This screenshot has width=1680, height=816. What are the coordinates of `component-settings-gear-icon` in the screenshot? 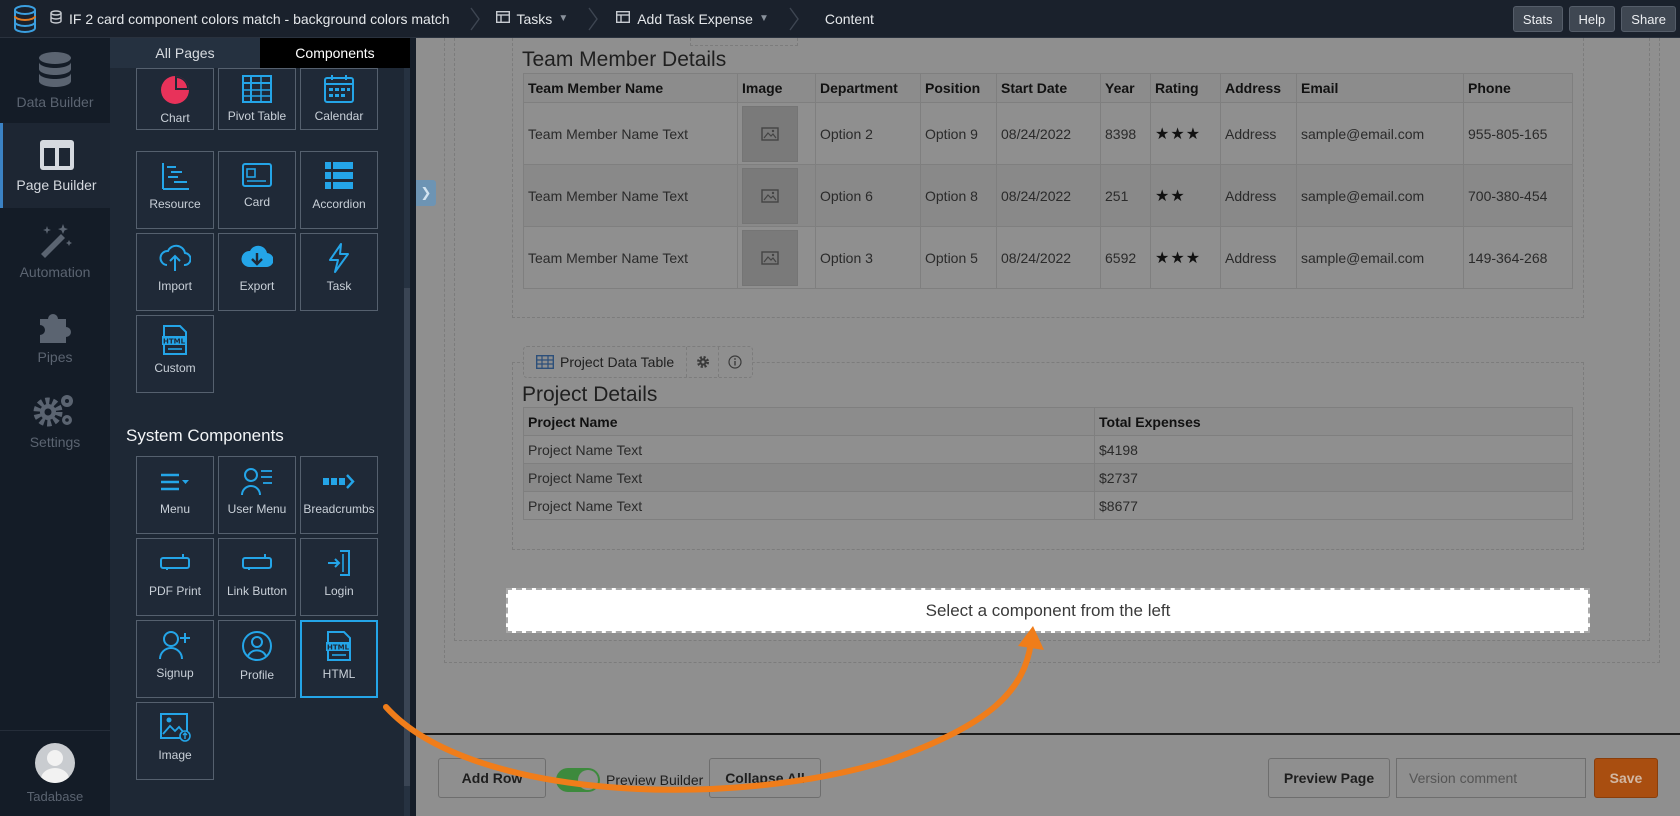 It's located at (703, 362).